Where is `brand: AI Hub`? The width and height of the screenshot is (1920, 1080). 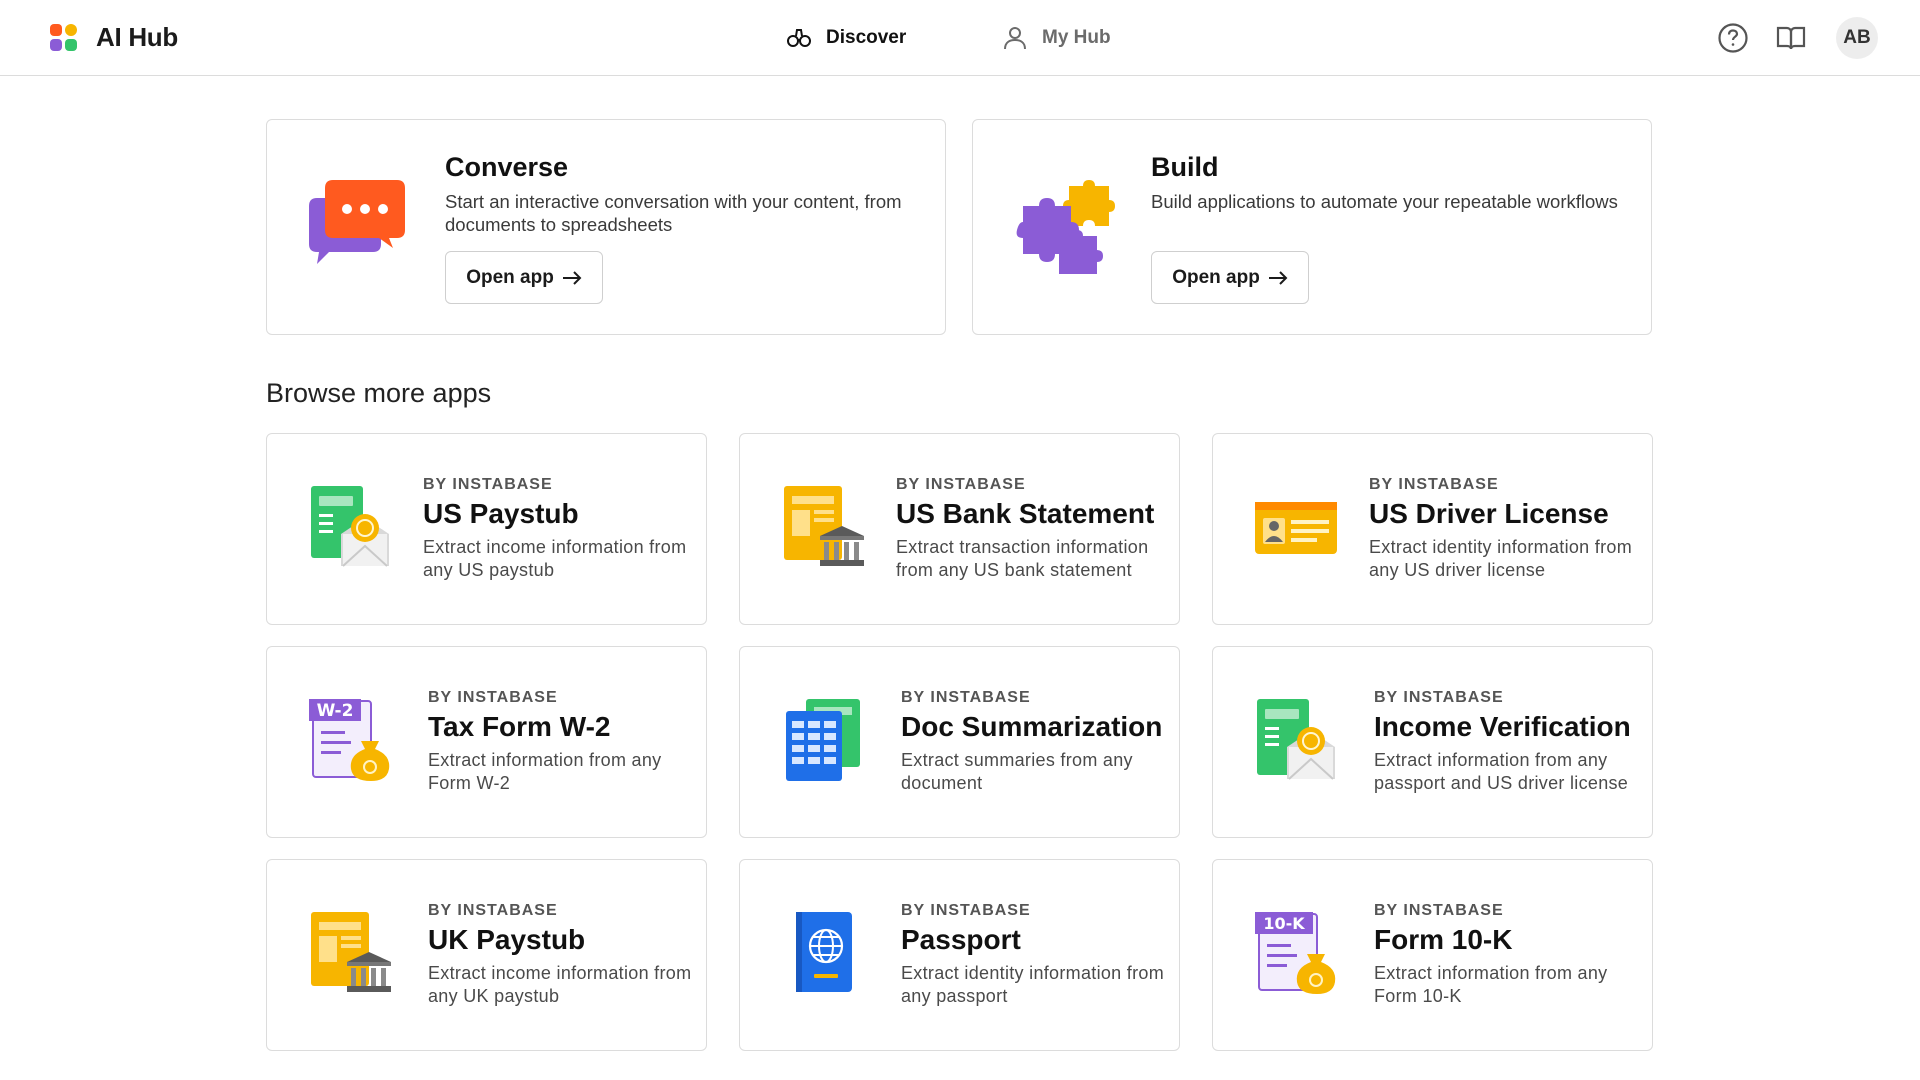
brand: AI Hub is located at coordinates (114, 37).